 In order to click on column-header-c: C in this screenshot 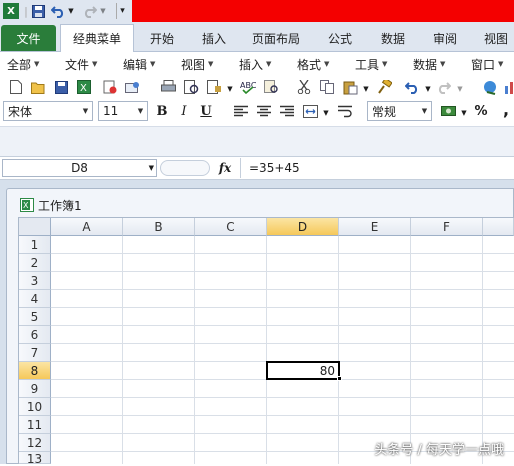, I will do `click(231, 227)`.